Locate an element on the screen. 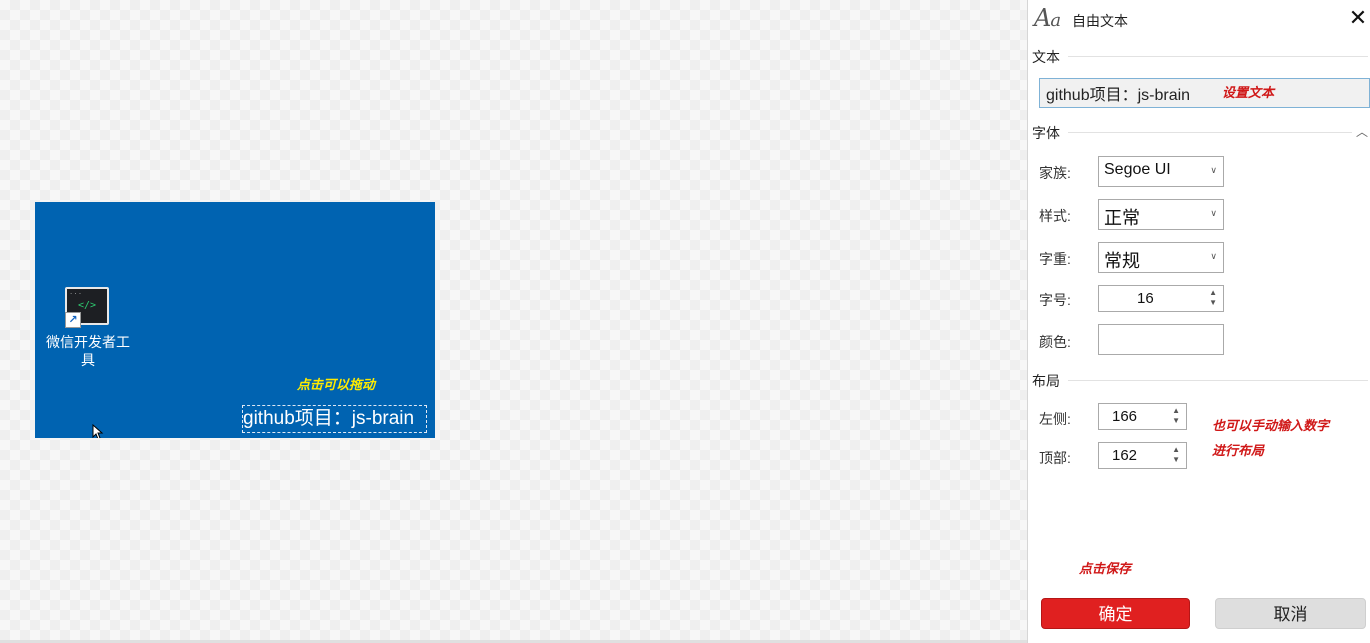  font-family-value: Segoe UI is located at coordinates (1137, 169).